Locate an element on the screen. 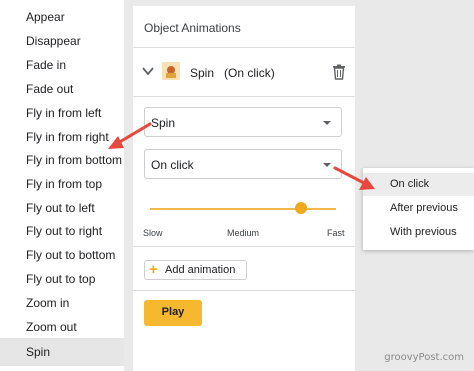  list-item-fade-in: Fade in is located at coordinates (62, 65).